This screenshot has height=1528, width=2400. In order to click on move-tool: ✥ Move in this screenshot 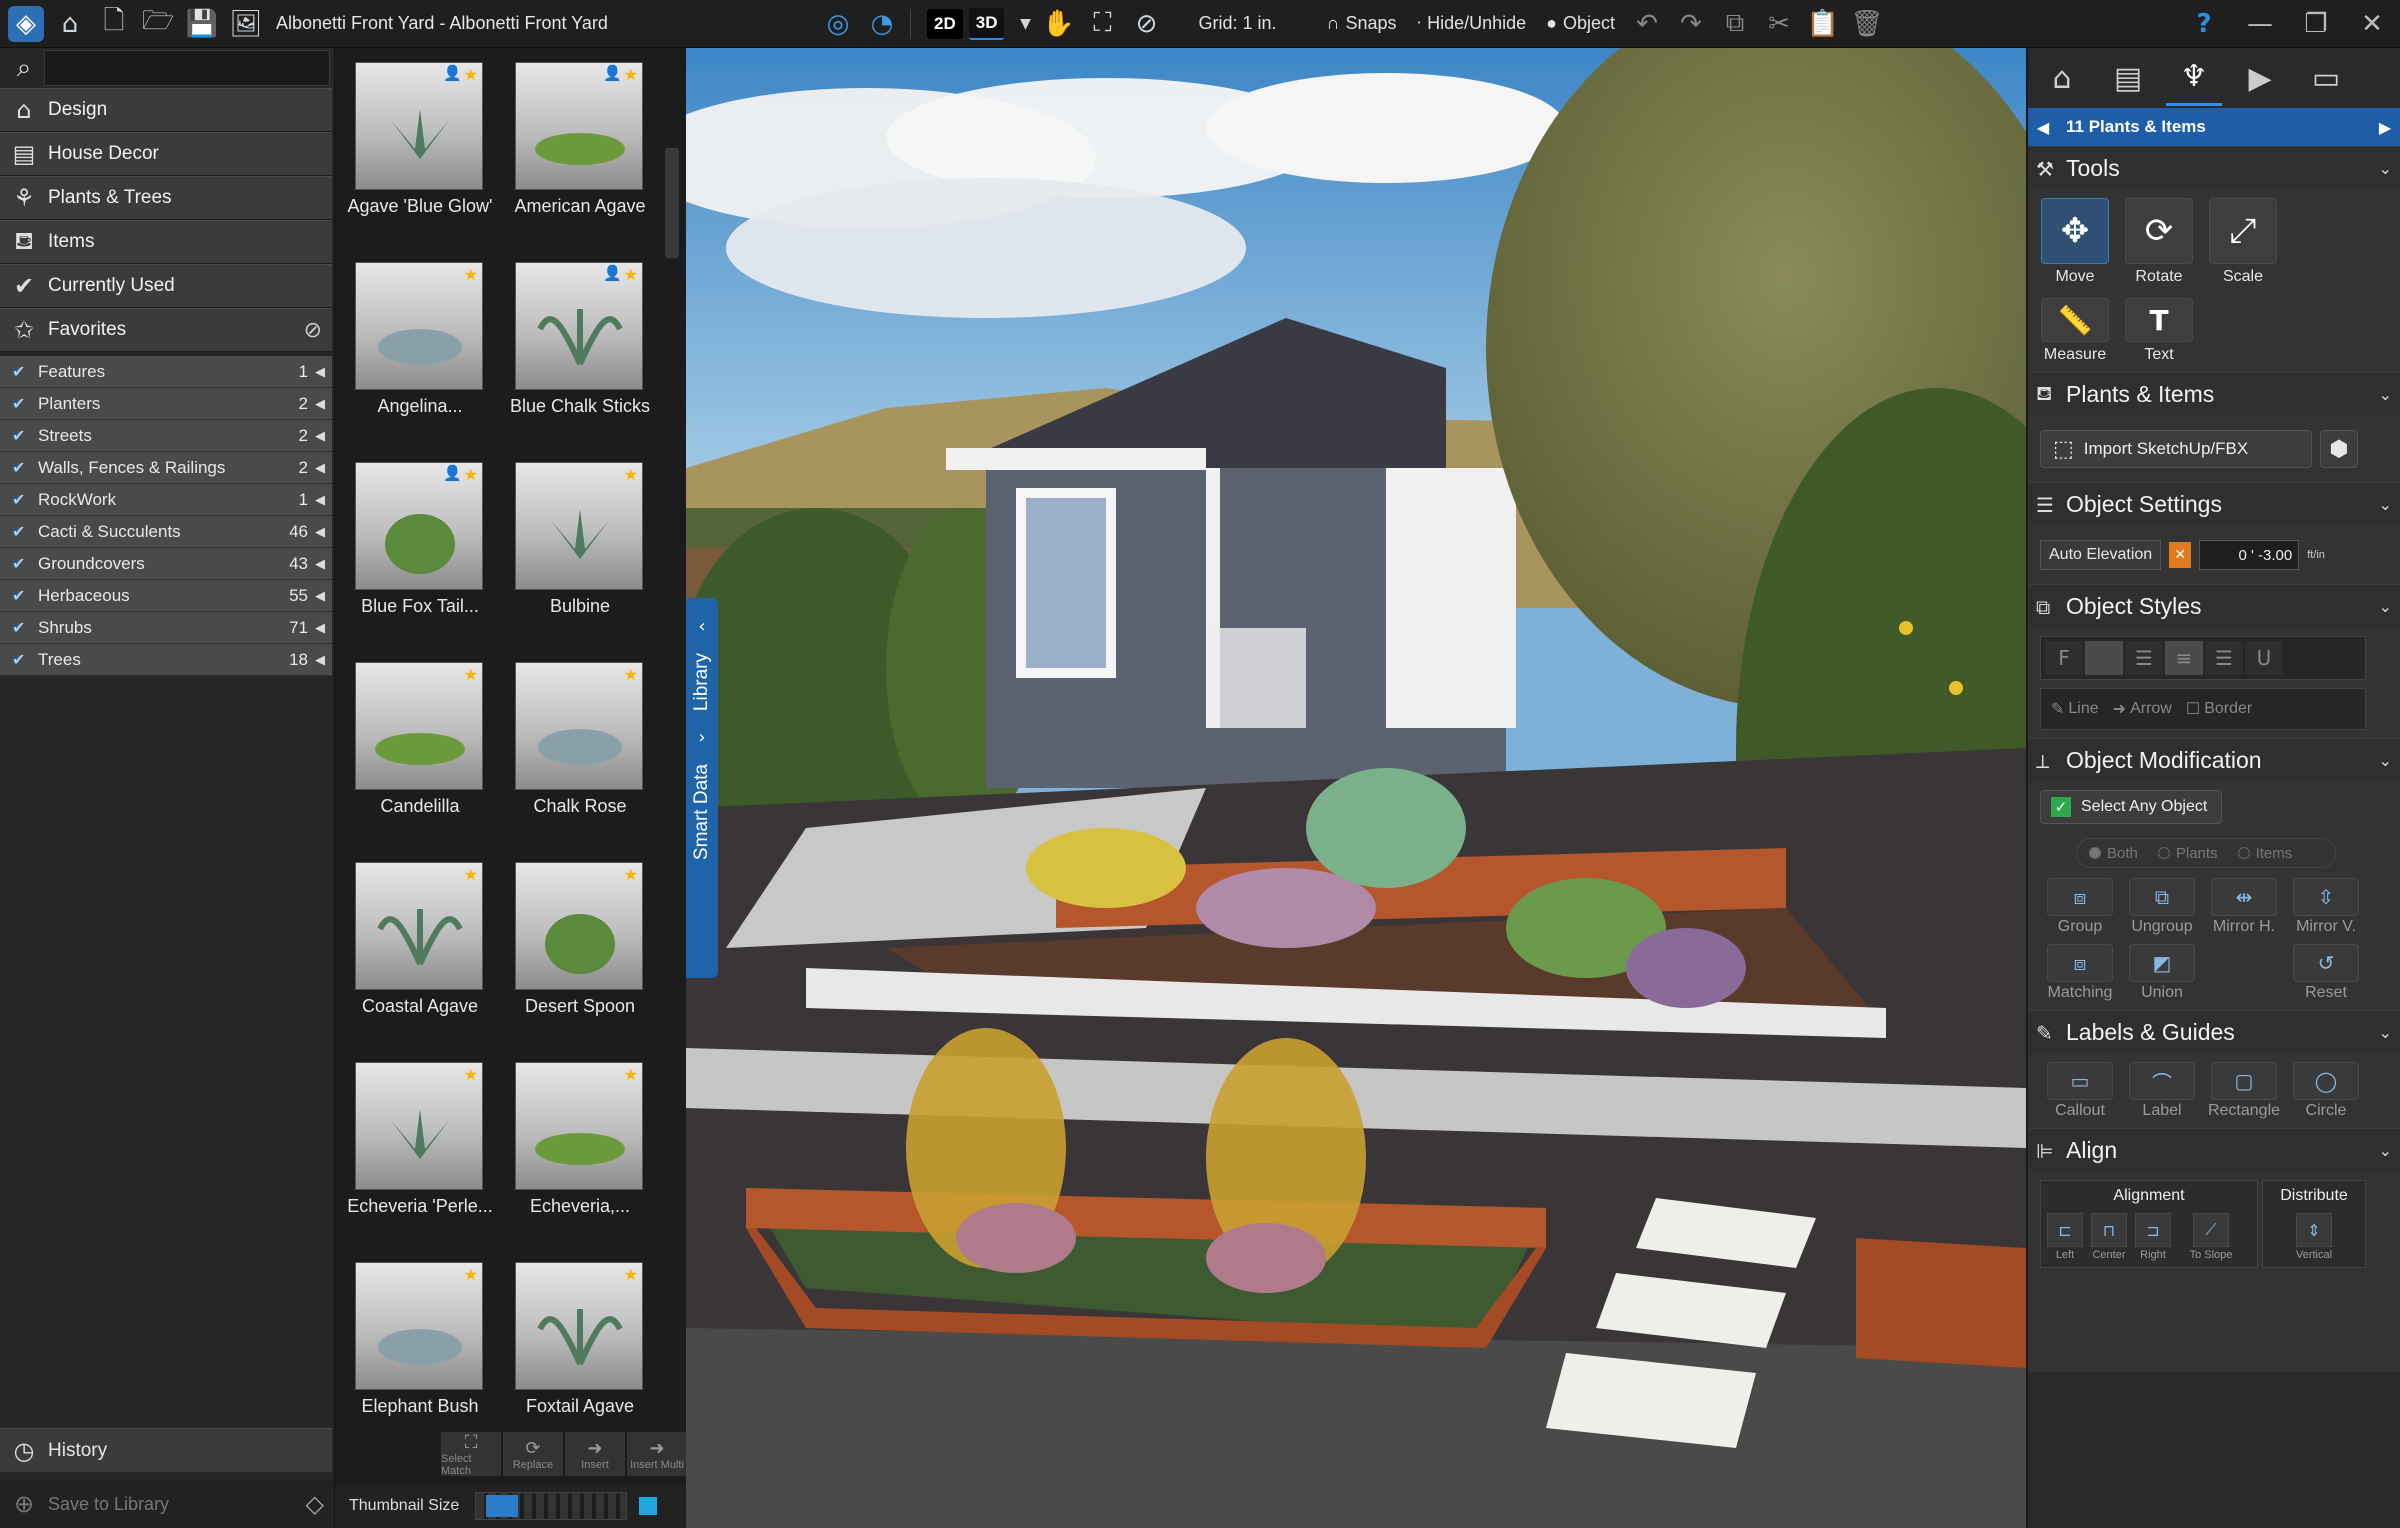, I will do `click(2075, 242)`.